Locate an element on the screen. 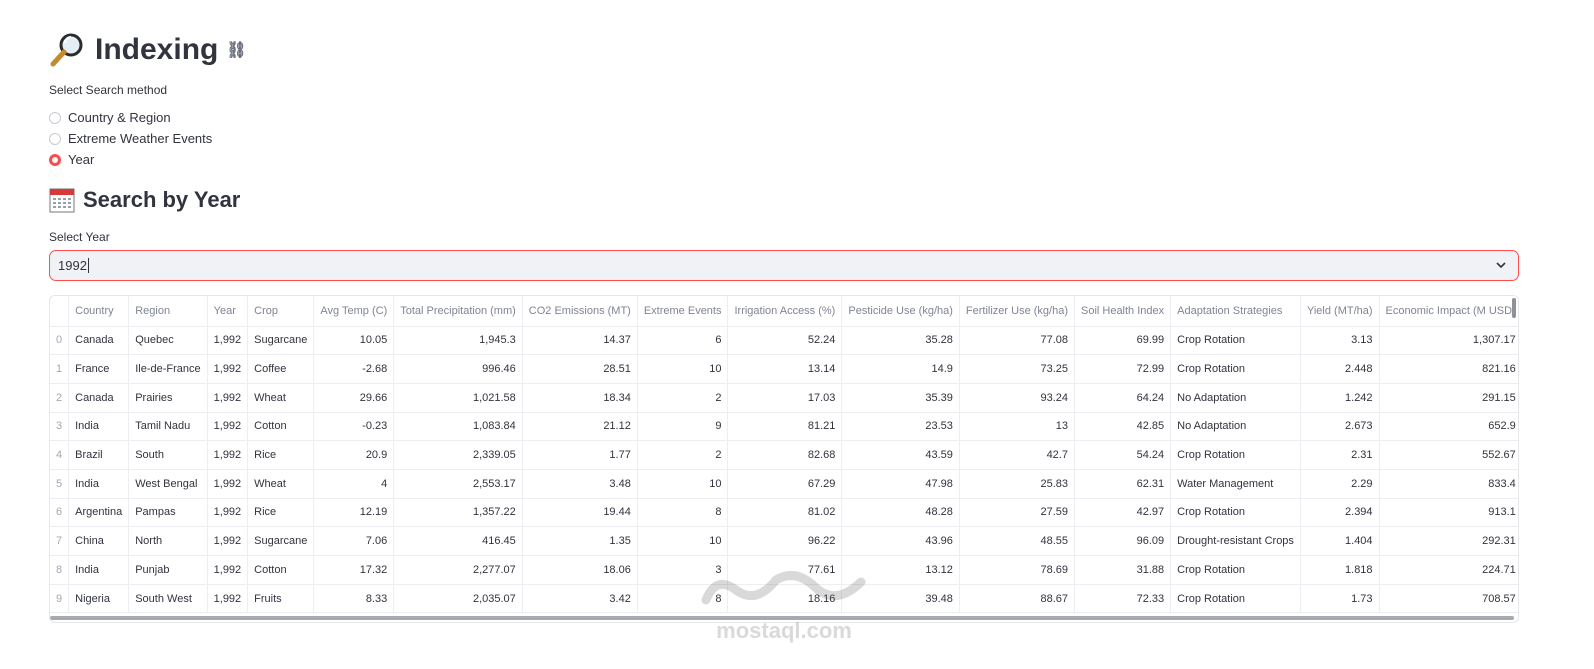 Image resolution: width=1594 pixels, height=669 pixels. table-cell: Coffee is located at coordinates (281, 369).